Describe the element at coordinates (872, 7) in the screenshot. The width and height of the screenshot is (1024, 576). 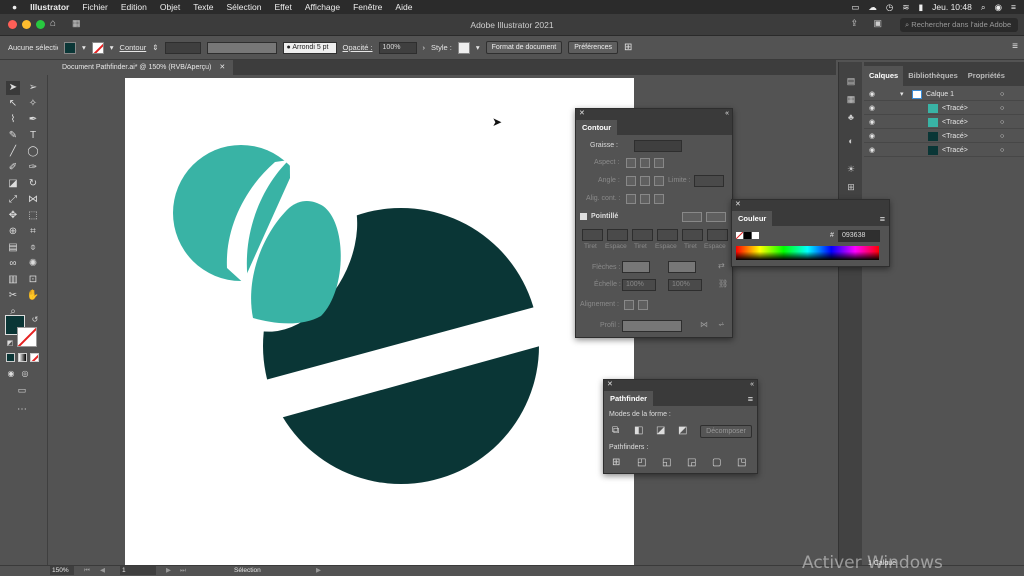
I see `creative-cloud-icon: ☁` at that location.